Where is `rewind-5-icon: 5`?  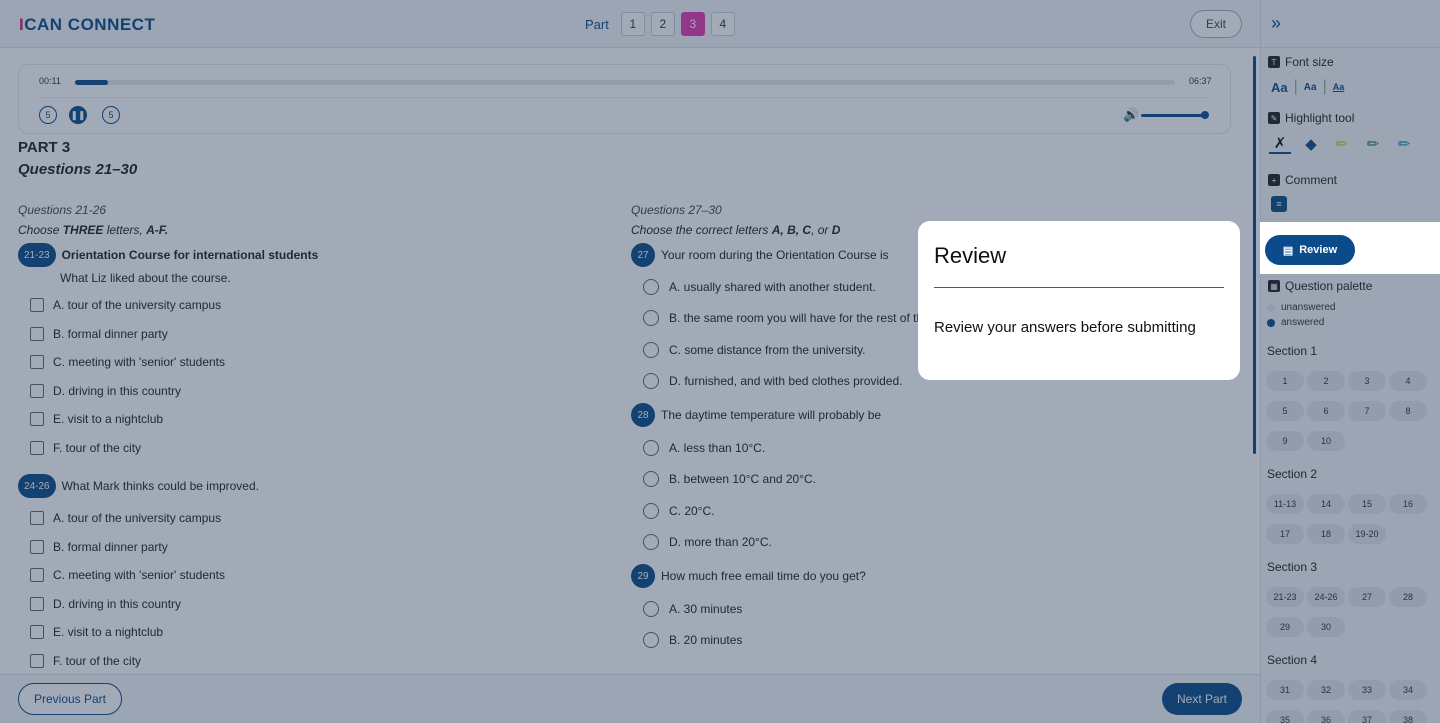 rewind-5-icon: 5 is located at coordinates (48, 115).